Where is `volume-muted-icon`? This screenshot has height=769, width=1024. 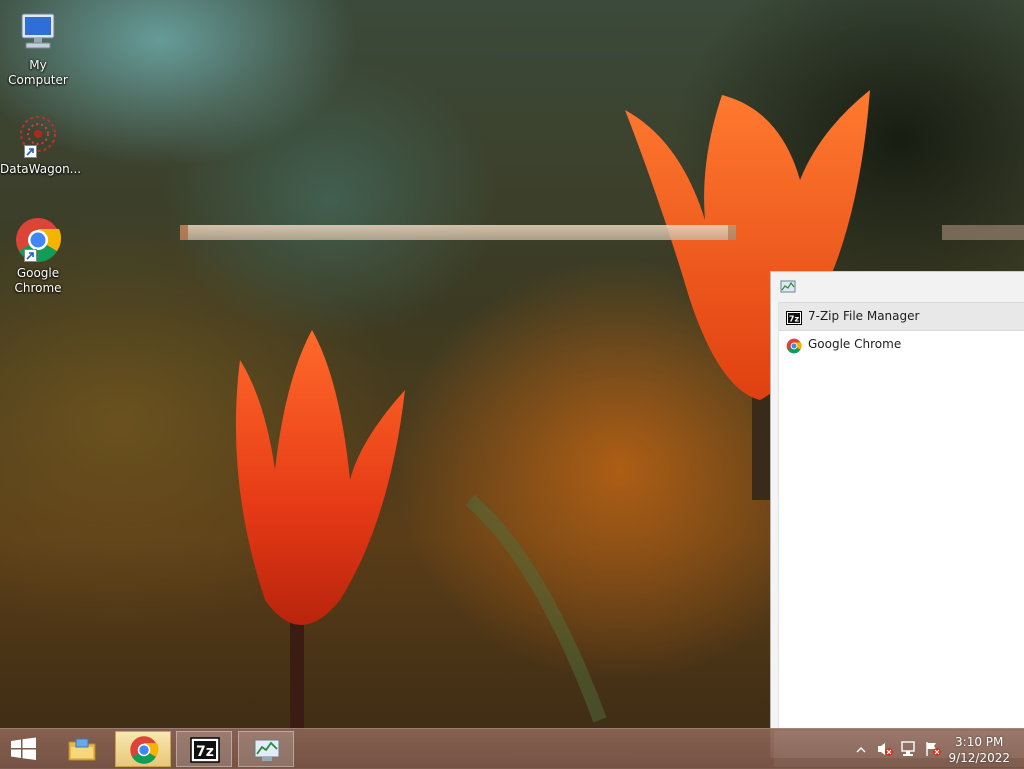 volume-muted-icon is located at coordinates (885, 750).